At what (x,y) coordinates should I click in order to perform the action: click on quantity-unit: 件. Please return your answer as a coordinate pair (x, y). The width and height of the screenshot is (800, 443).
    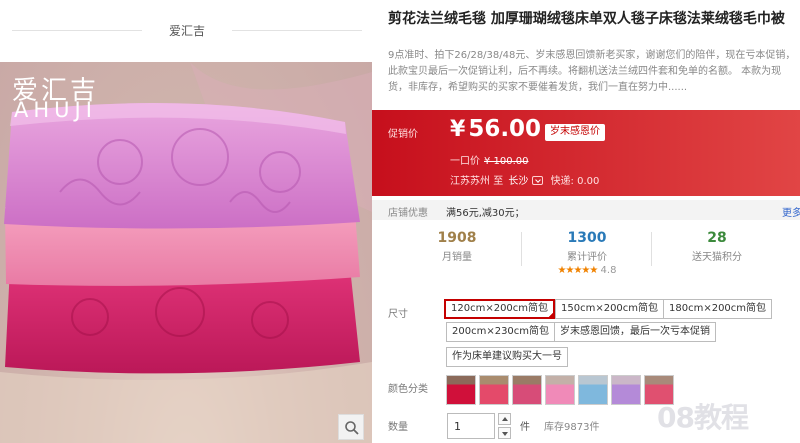
    Looking at the image, I should click on (525, 427).